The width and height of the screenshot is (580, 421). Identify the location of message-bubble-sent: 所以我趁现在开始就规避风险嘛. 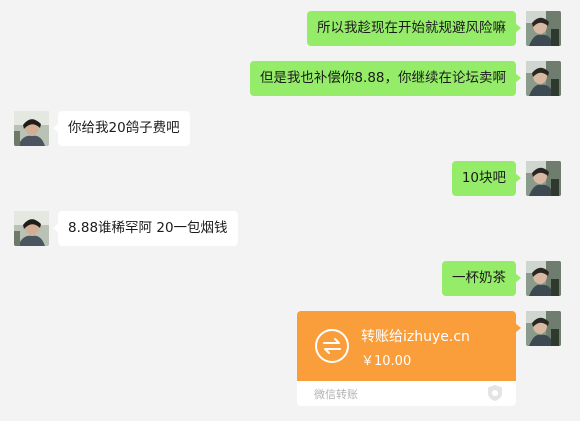
(414, 28).